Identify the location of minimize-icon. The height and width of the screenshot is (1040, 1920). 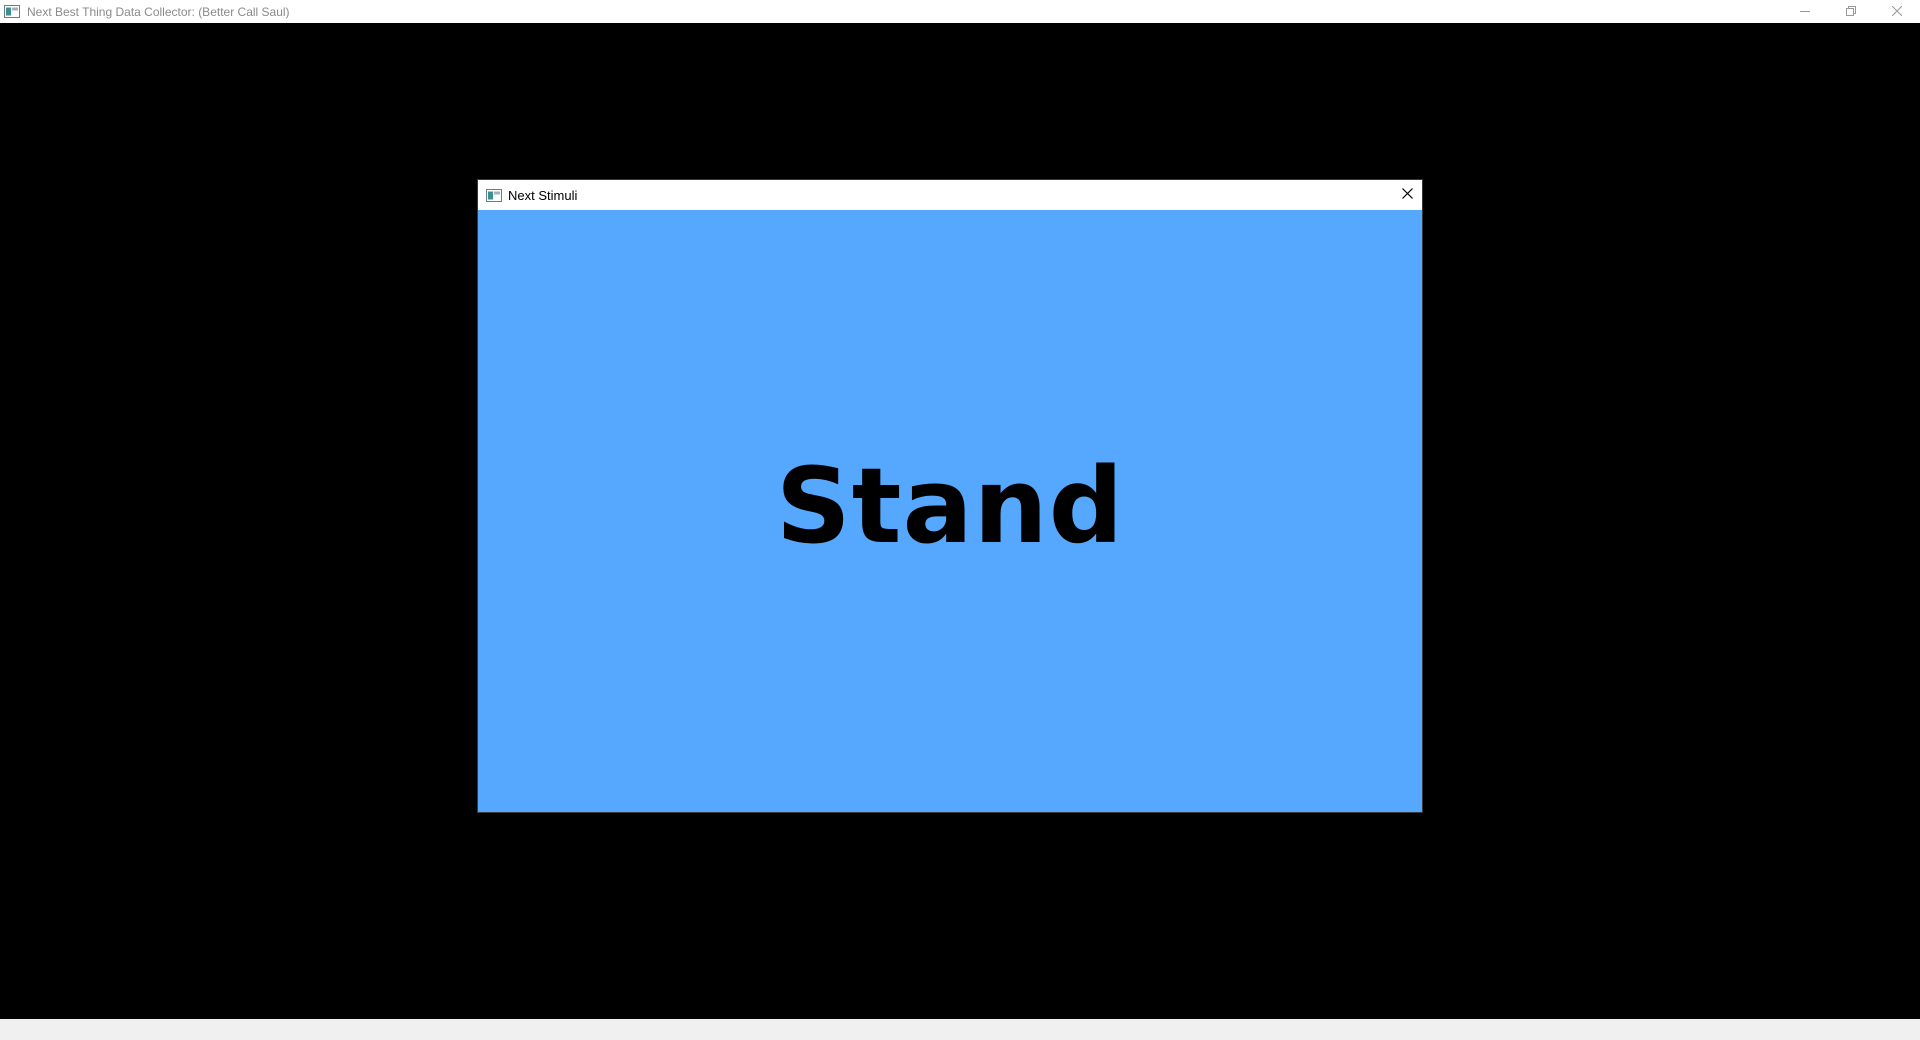
(1805, 12).